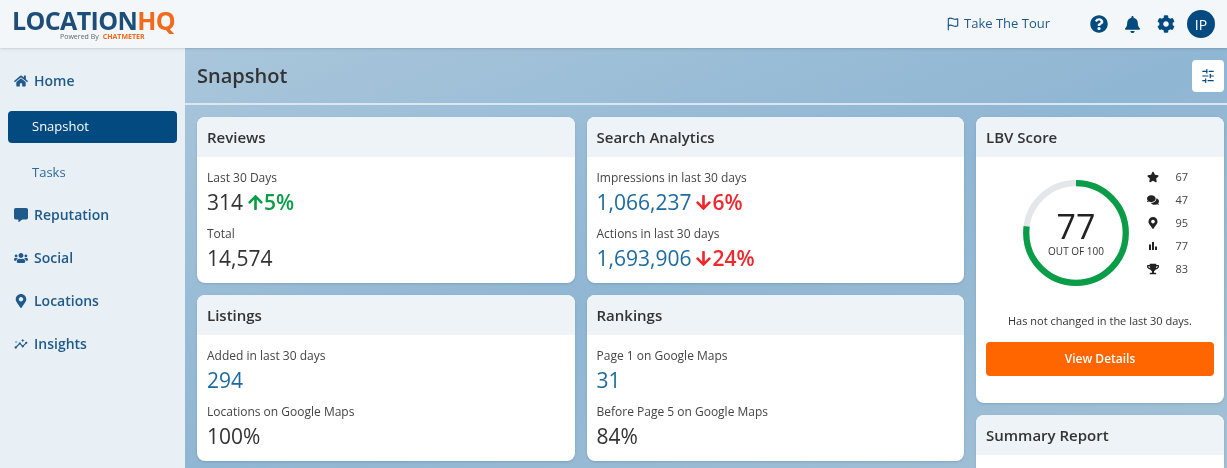 The image size is (1227, 468). Describe the element at coordinates (92, 127) in the screenshot. I see `sidebar-item: Snapshot` at that location.